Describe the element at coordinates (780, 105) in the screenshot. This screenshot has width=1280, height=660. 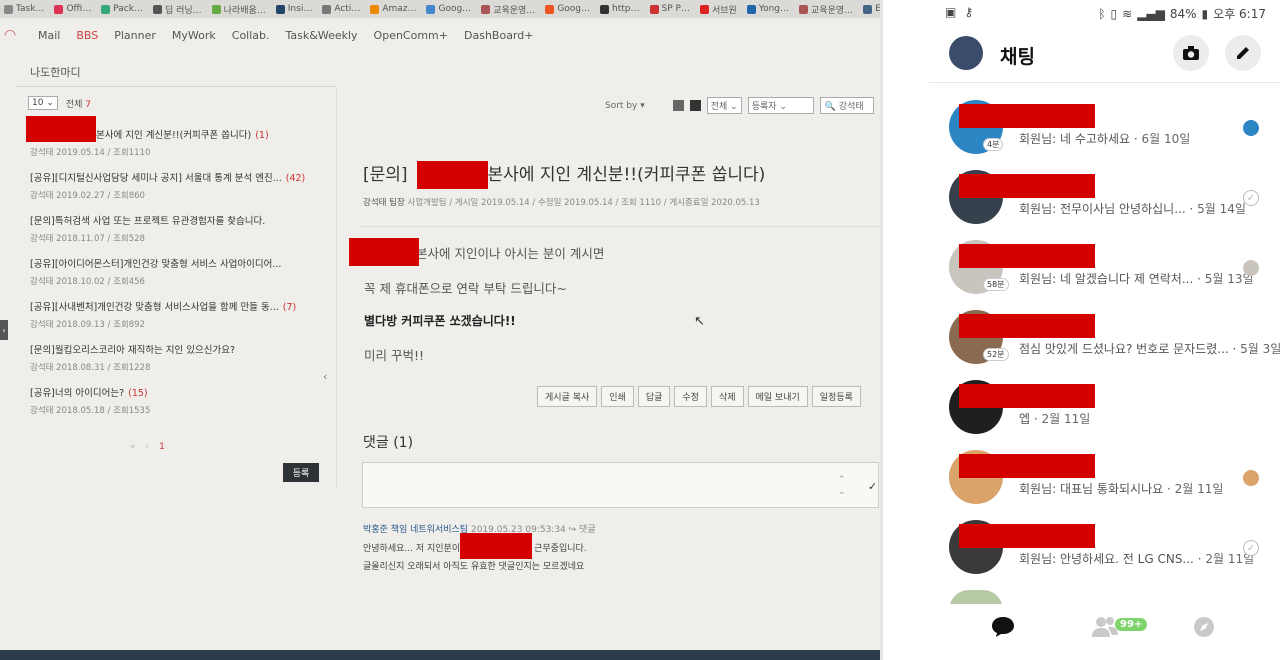
I see `filter-field-select: 등록자 ⌄` at that location.